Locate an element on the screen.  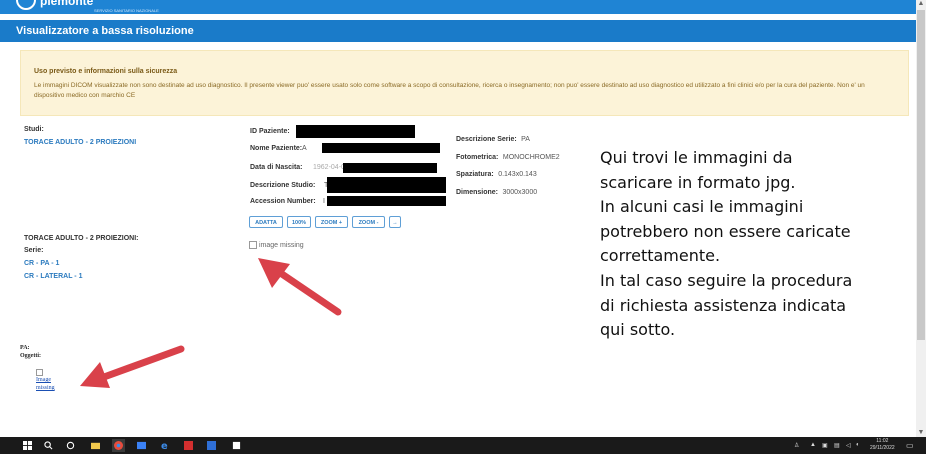
callout-line: In alcuni casi le immagini is located at coordinates (702, 207).